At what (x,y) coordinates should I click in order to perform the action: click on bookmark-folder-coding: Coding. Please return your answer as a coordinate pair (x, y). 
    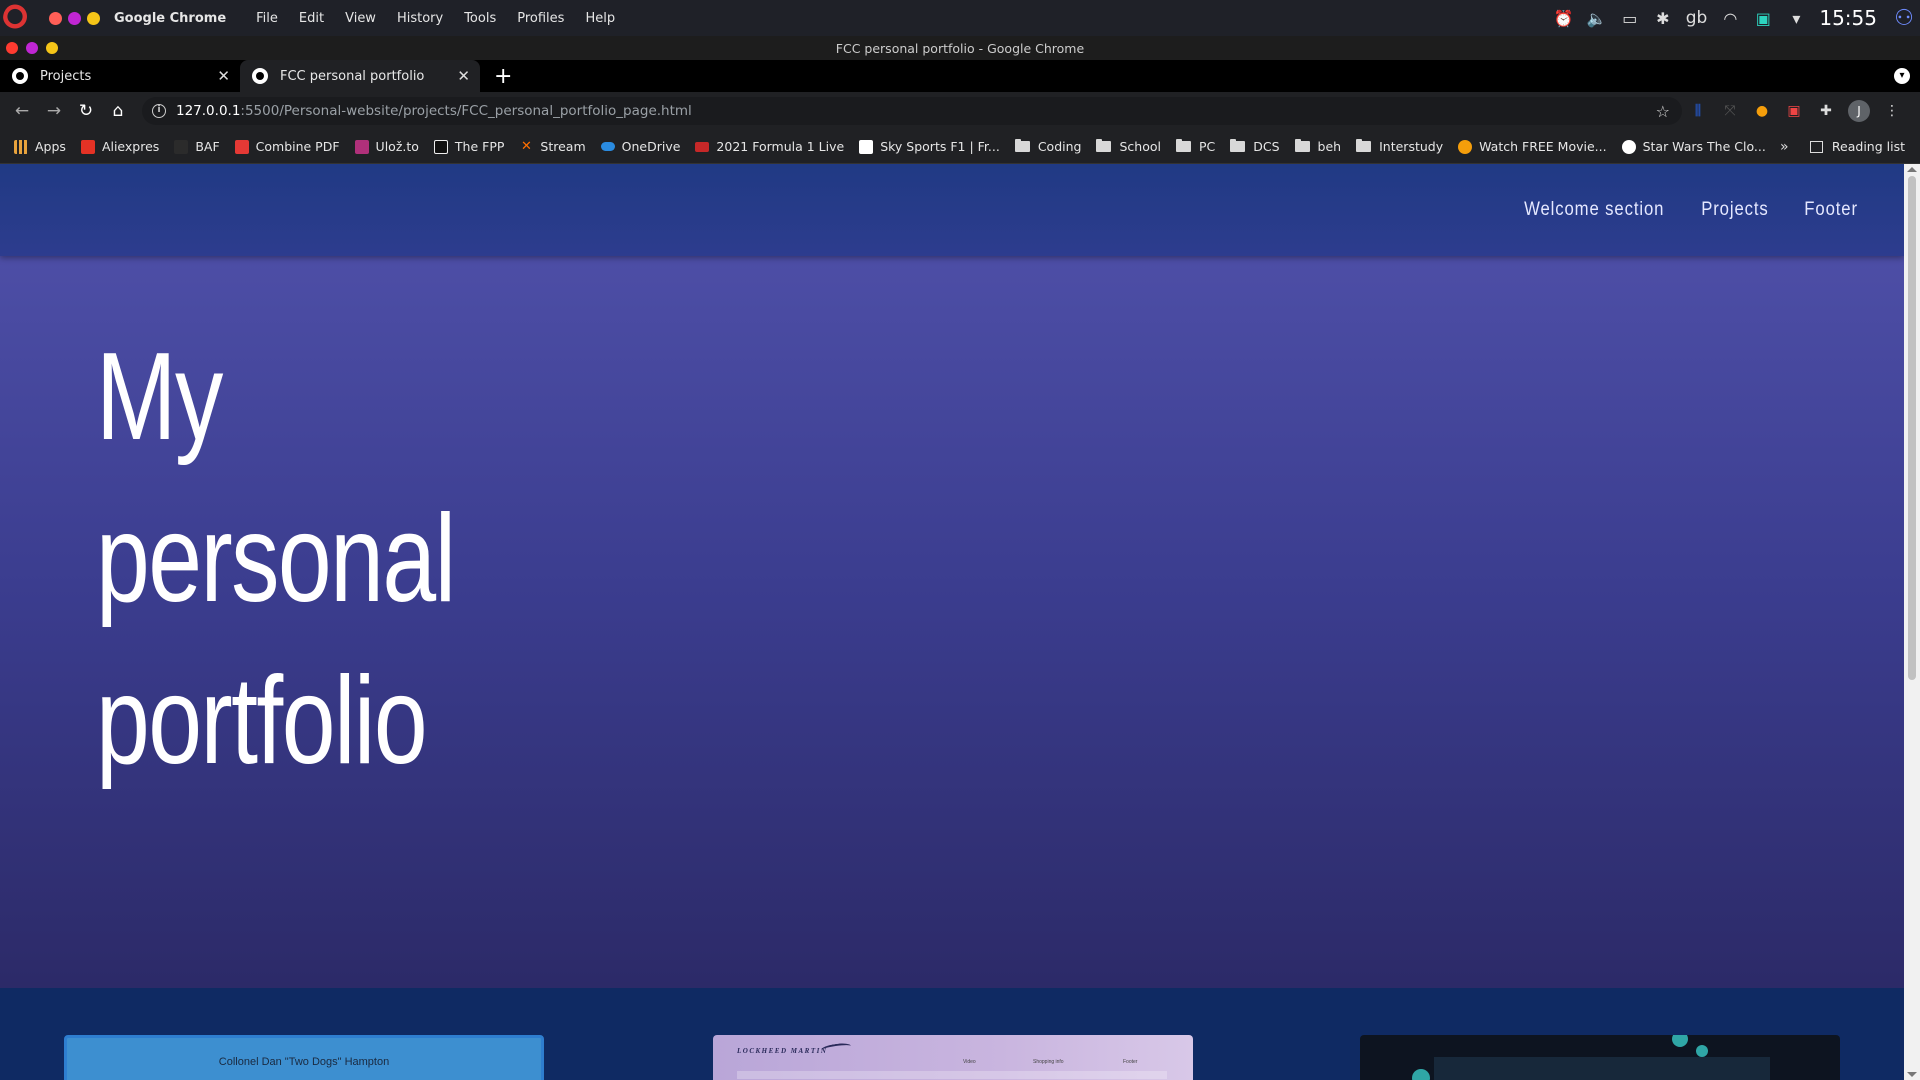
    Looking at the image, I should click on (1047, 146).